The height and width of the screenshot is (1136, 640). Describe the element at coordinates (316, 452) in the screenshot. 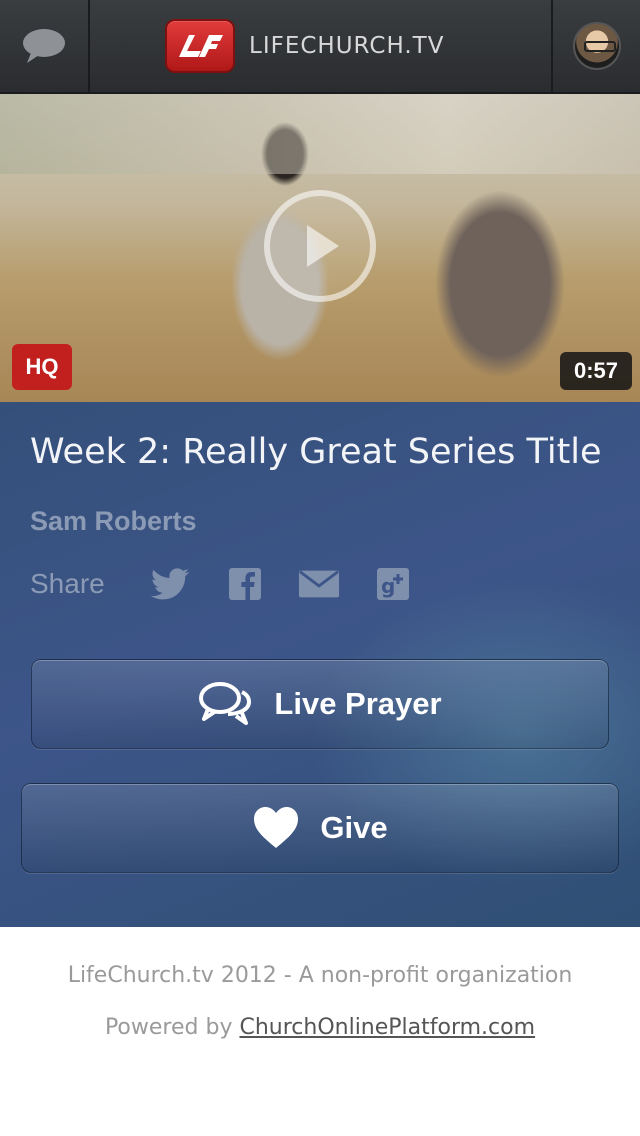

I see `message-title: Week 2: Really Great Series Title` at that location.